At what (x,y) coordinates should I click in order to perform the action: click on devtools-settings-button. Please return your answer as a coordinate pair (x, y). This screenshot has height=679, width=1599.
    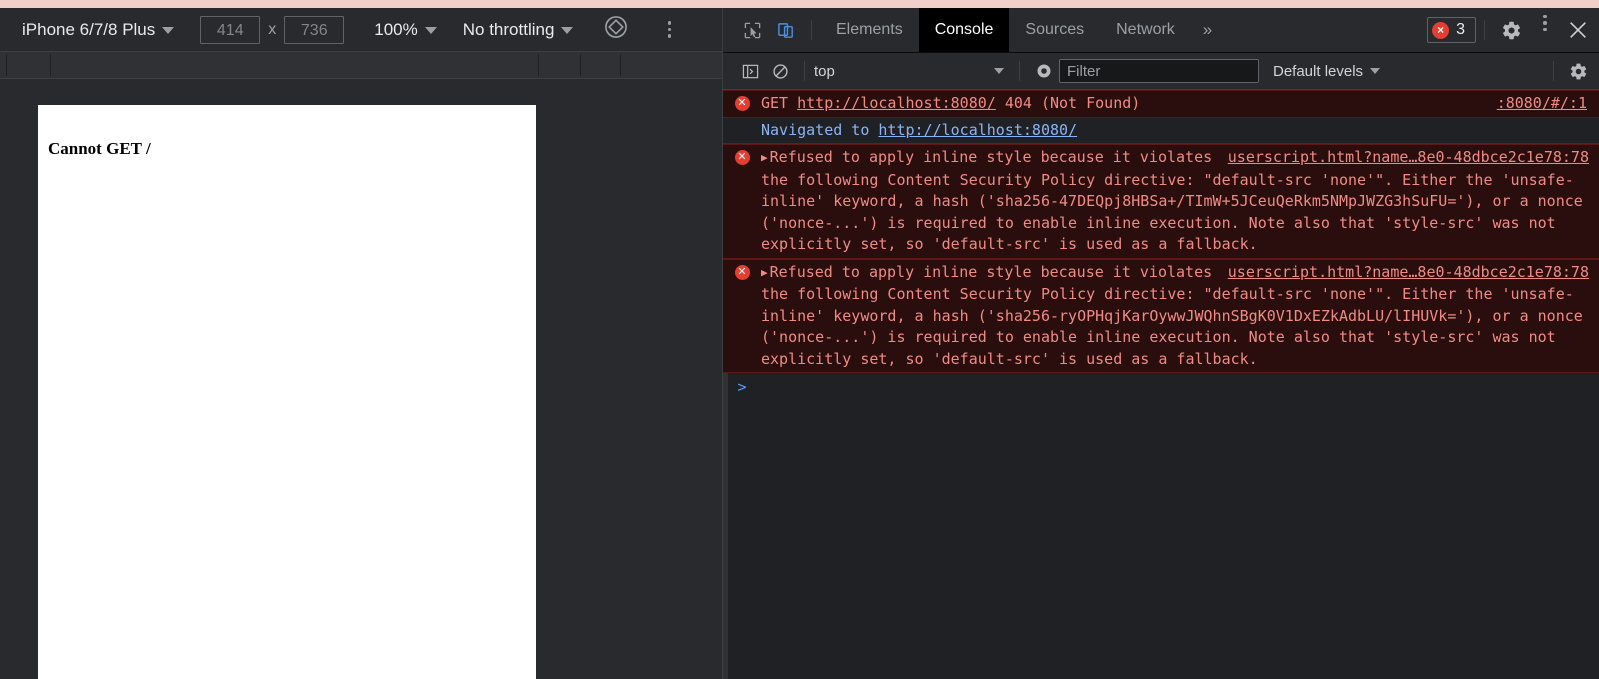
    Looking at the image, I should click on (1511, 30).